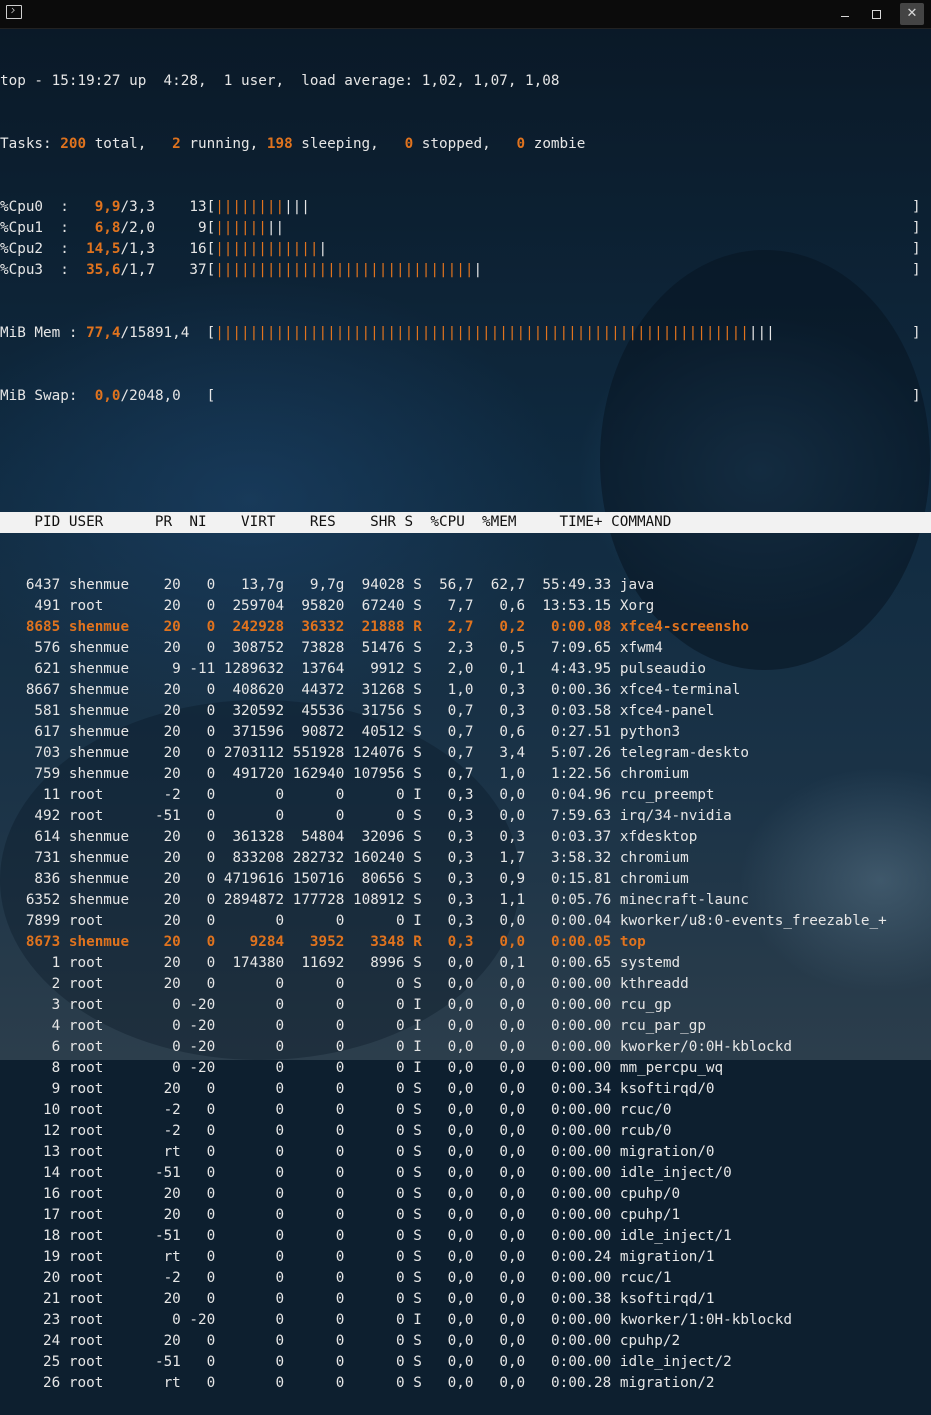 The width and height of the screenshot is (931, 1415). What do you see at coordinates (34, 984) in the screenshot?
I see `cell-pid: 2` at bounding box center [34, 984].